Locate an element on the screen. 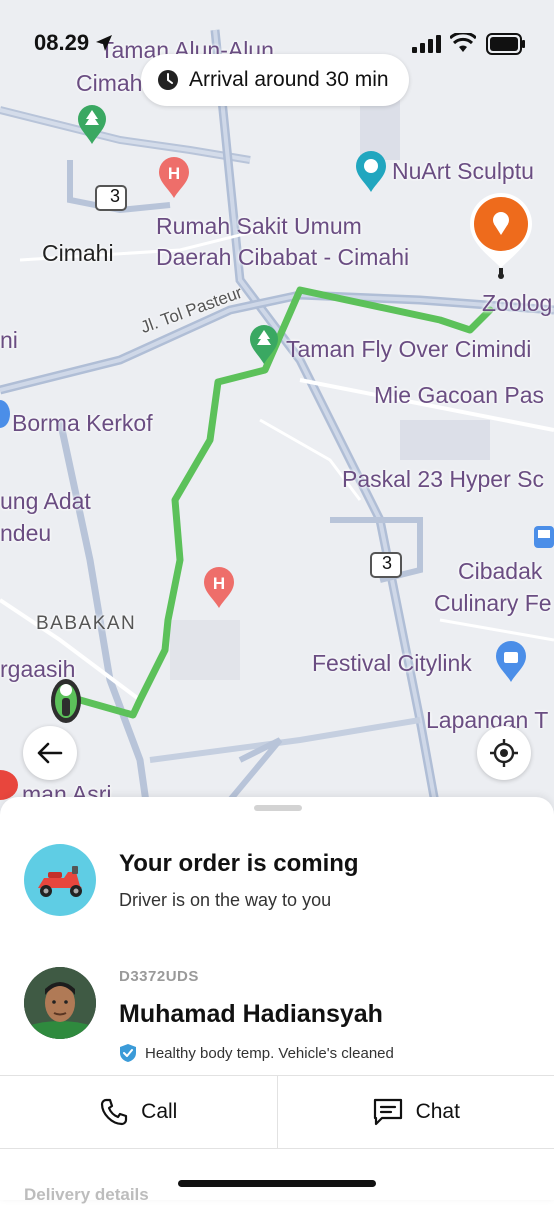  chat-icon is located at coordinates (388, 1112).